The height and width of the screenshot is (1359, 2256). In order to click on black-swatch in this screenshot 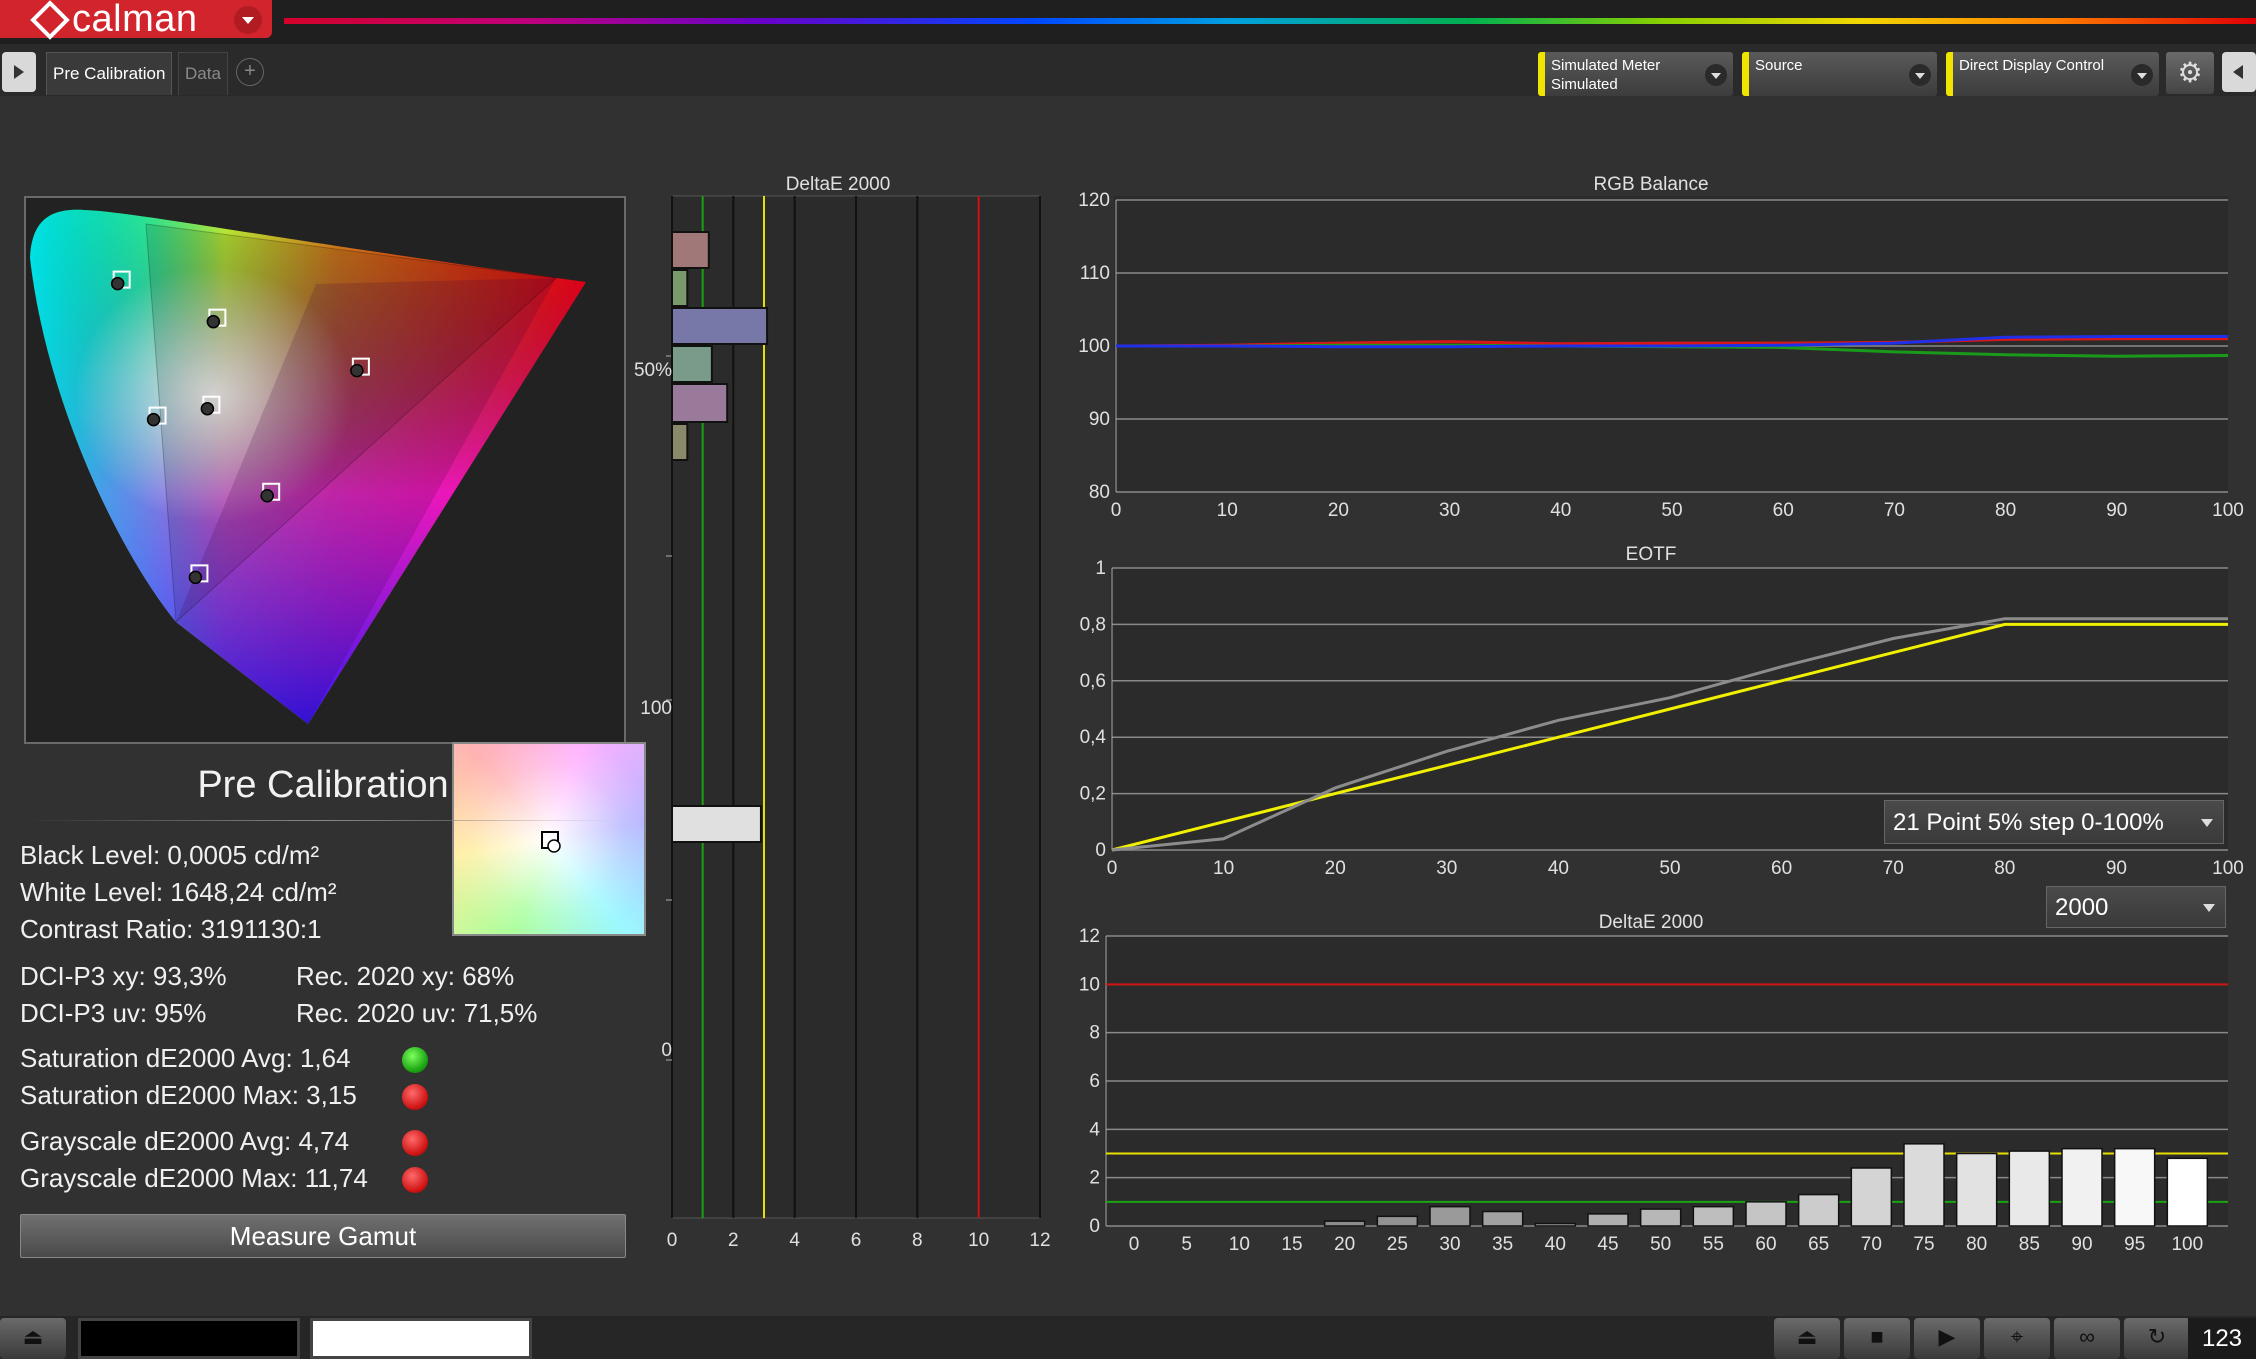, I will do `click(189, 1338)`.